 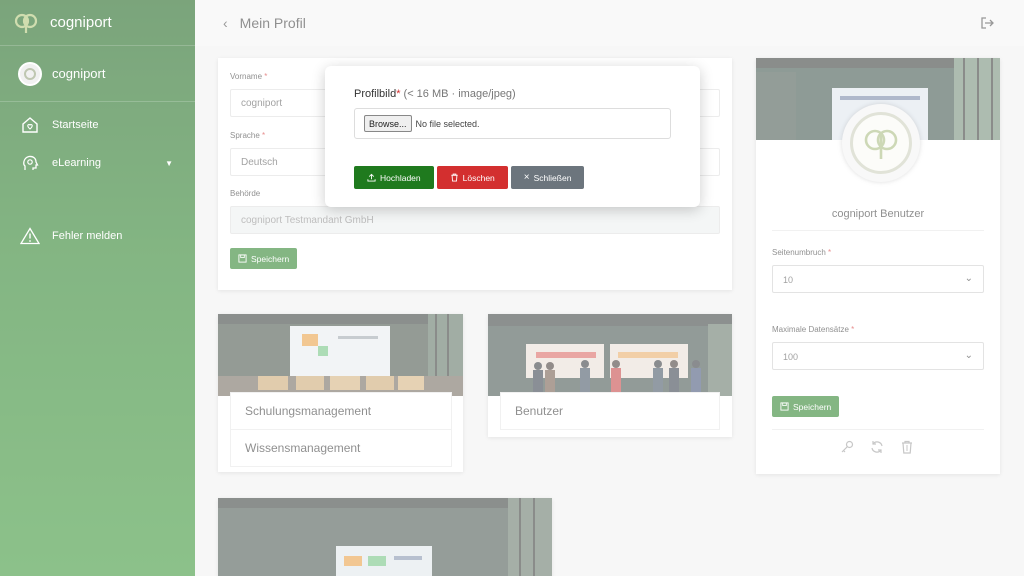 I want to click on modal-actions: Hochladen Löschen × Schließen, so click(x=512, y=177).